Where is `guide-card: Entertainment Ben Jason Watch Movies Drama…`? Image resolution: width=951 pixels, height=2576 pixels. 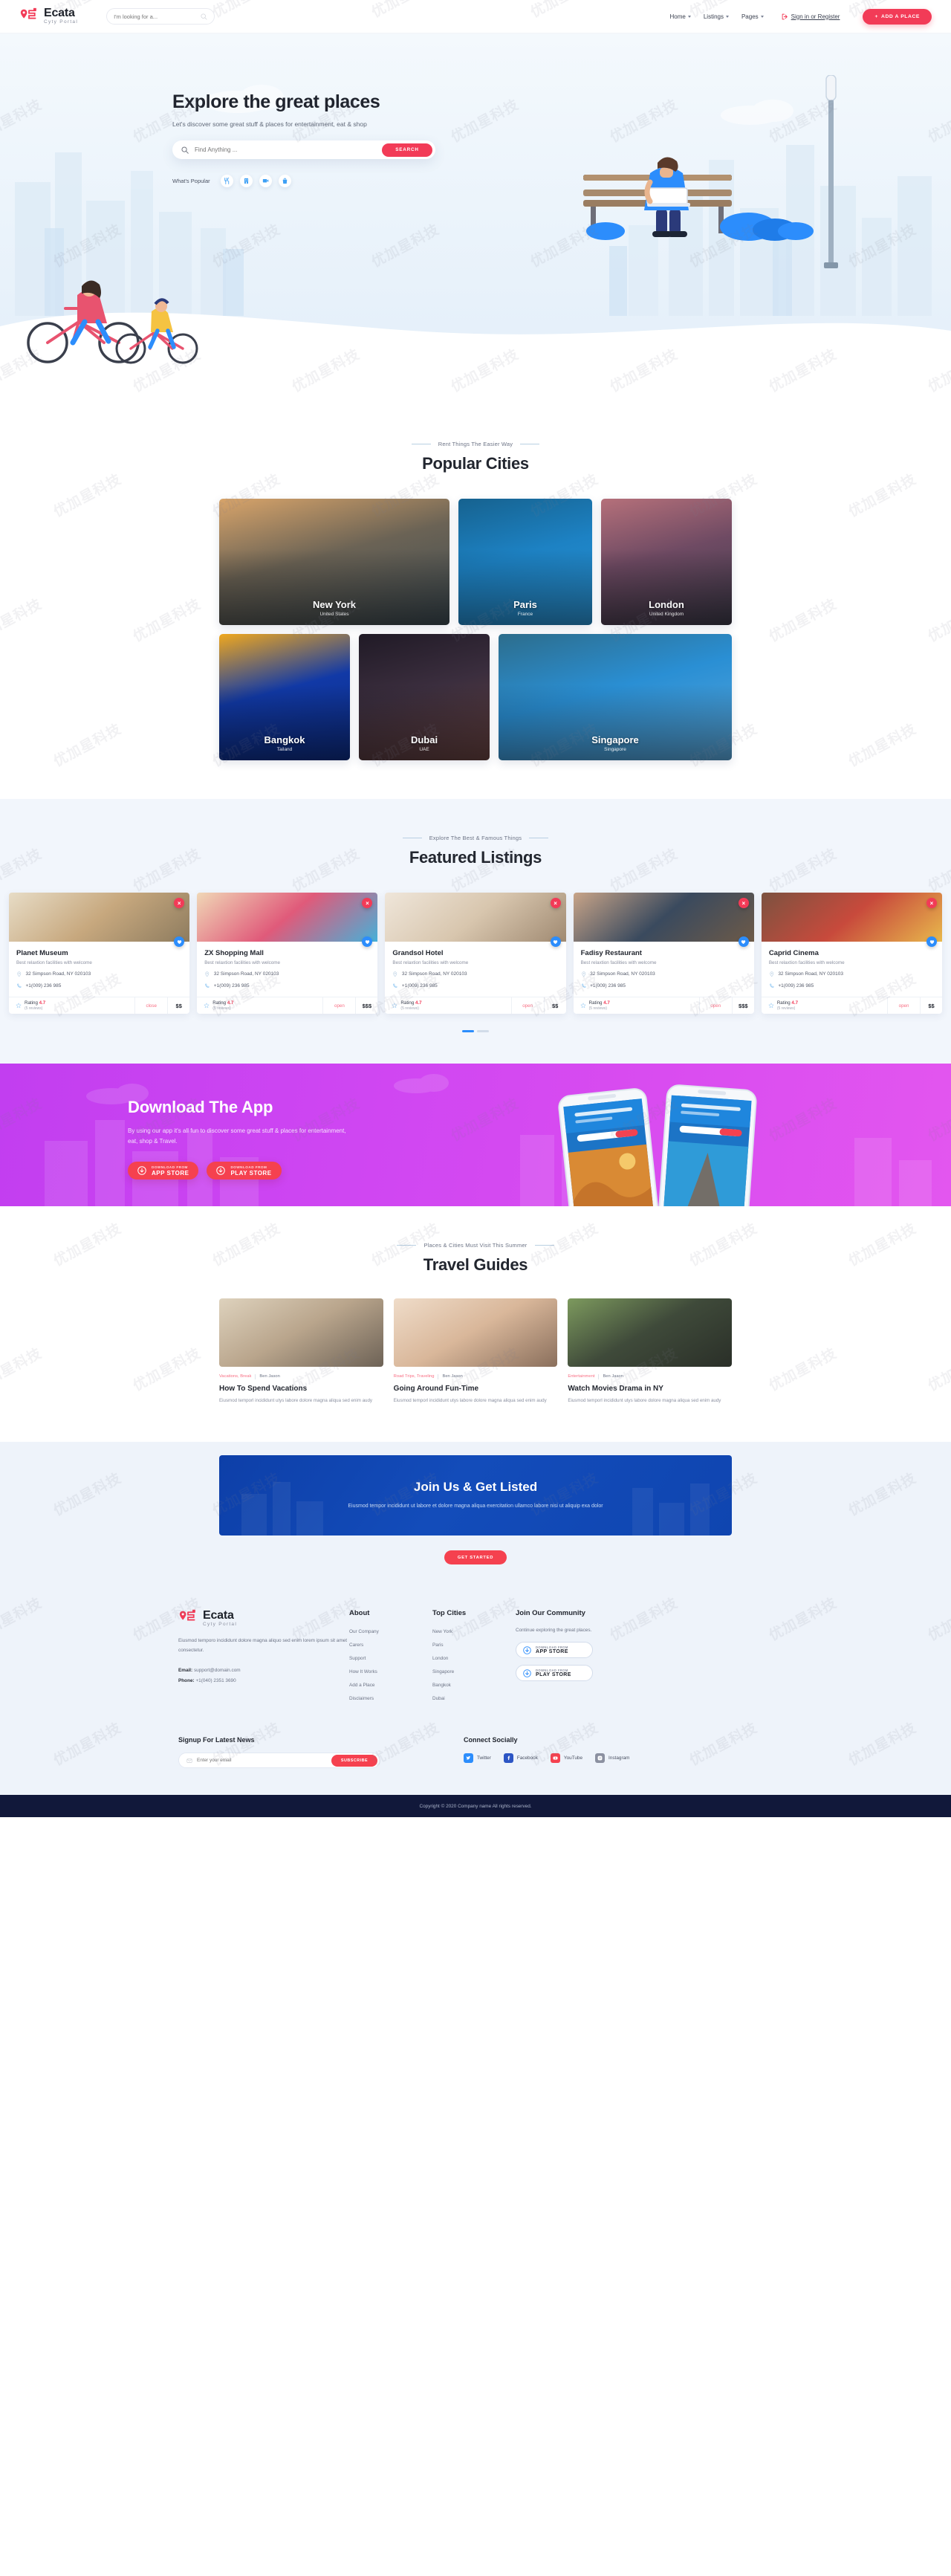 guide-card: Entertainment Ben Jason Watch Movies Drama… is located at coordinates (650, 1351).